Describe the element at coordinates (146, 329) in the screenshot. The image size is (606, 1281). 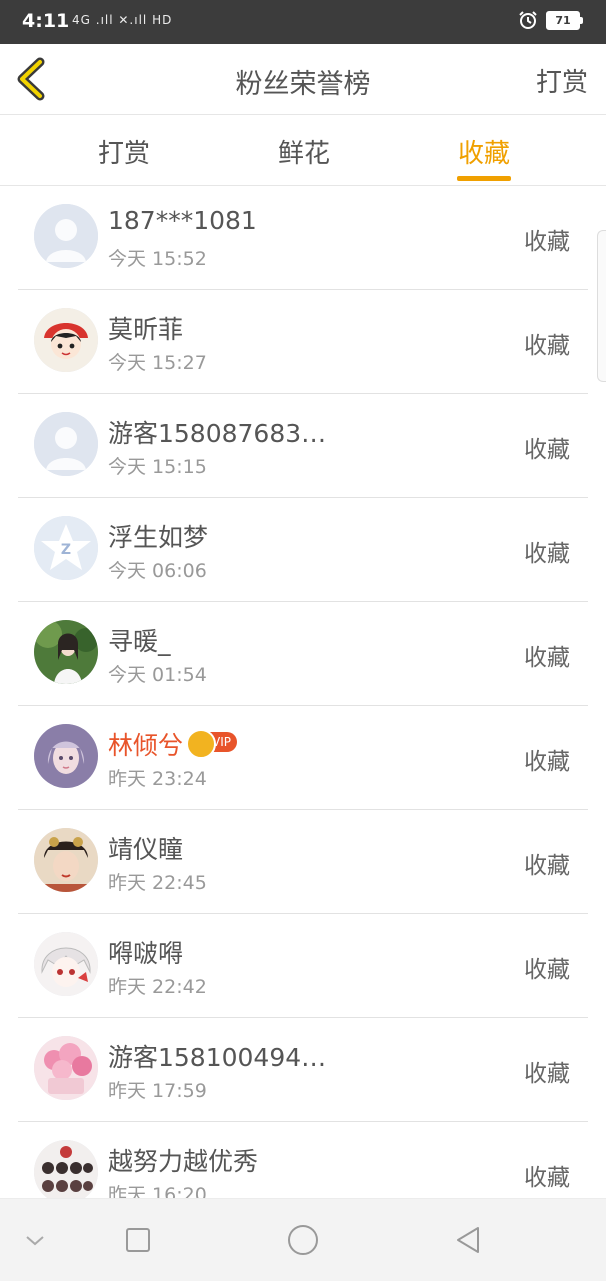
I see `user-name: 莫昕菲` at that location.